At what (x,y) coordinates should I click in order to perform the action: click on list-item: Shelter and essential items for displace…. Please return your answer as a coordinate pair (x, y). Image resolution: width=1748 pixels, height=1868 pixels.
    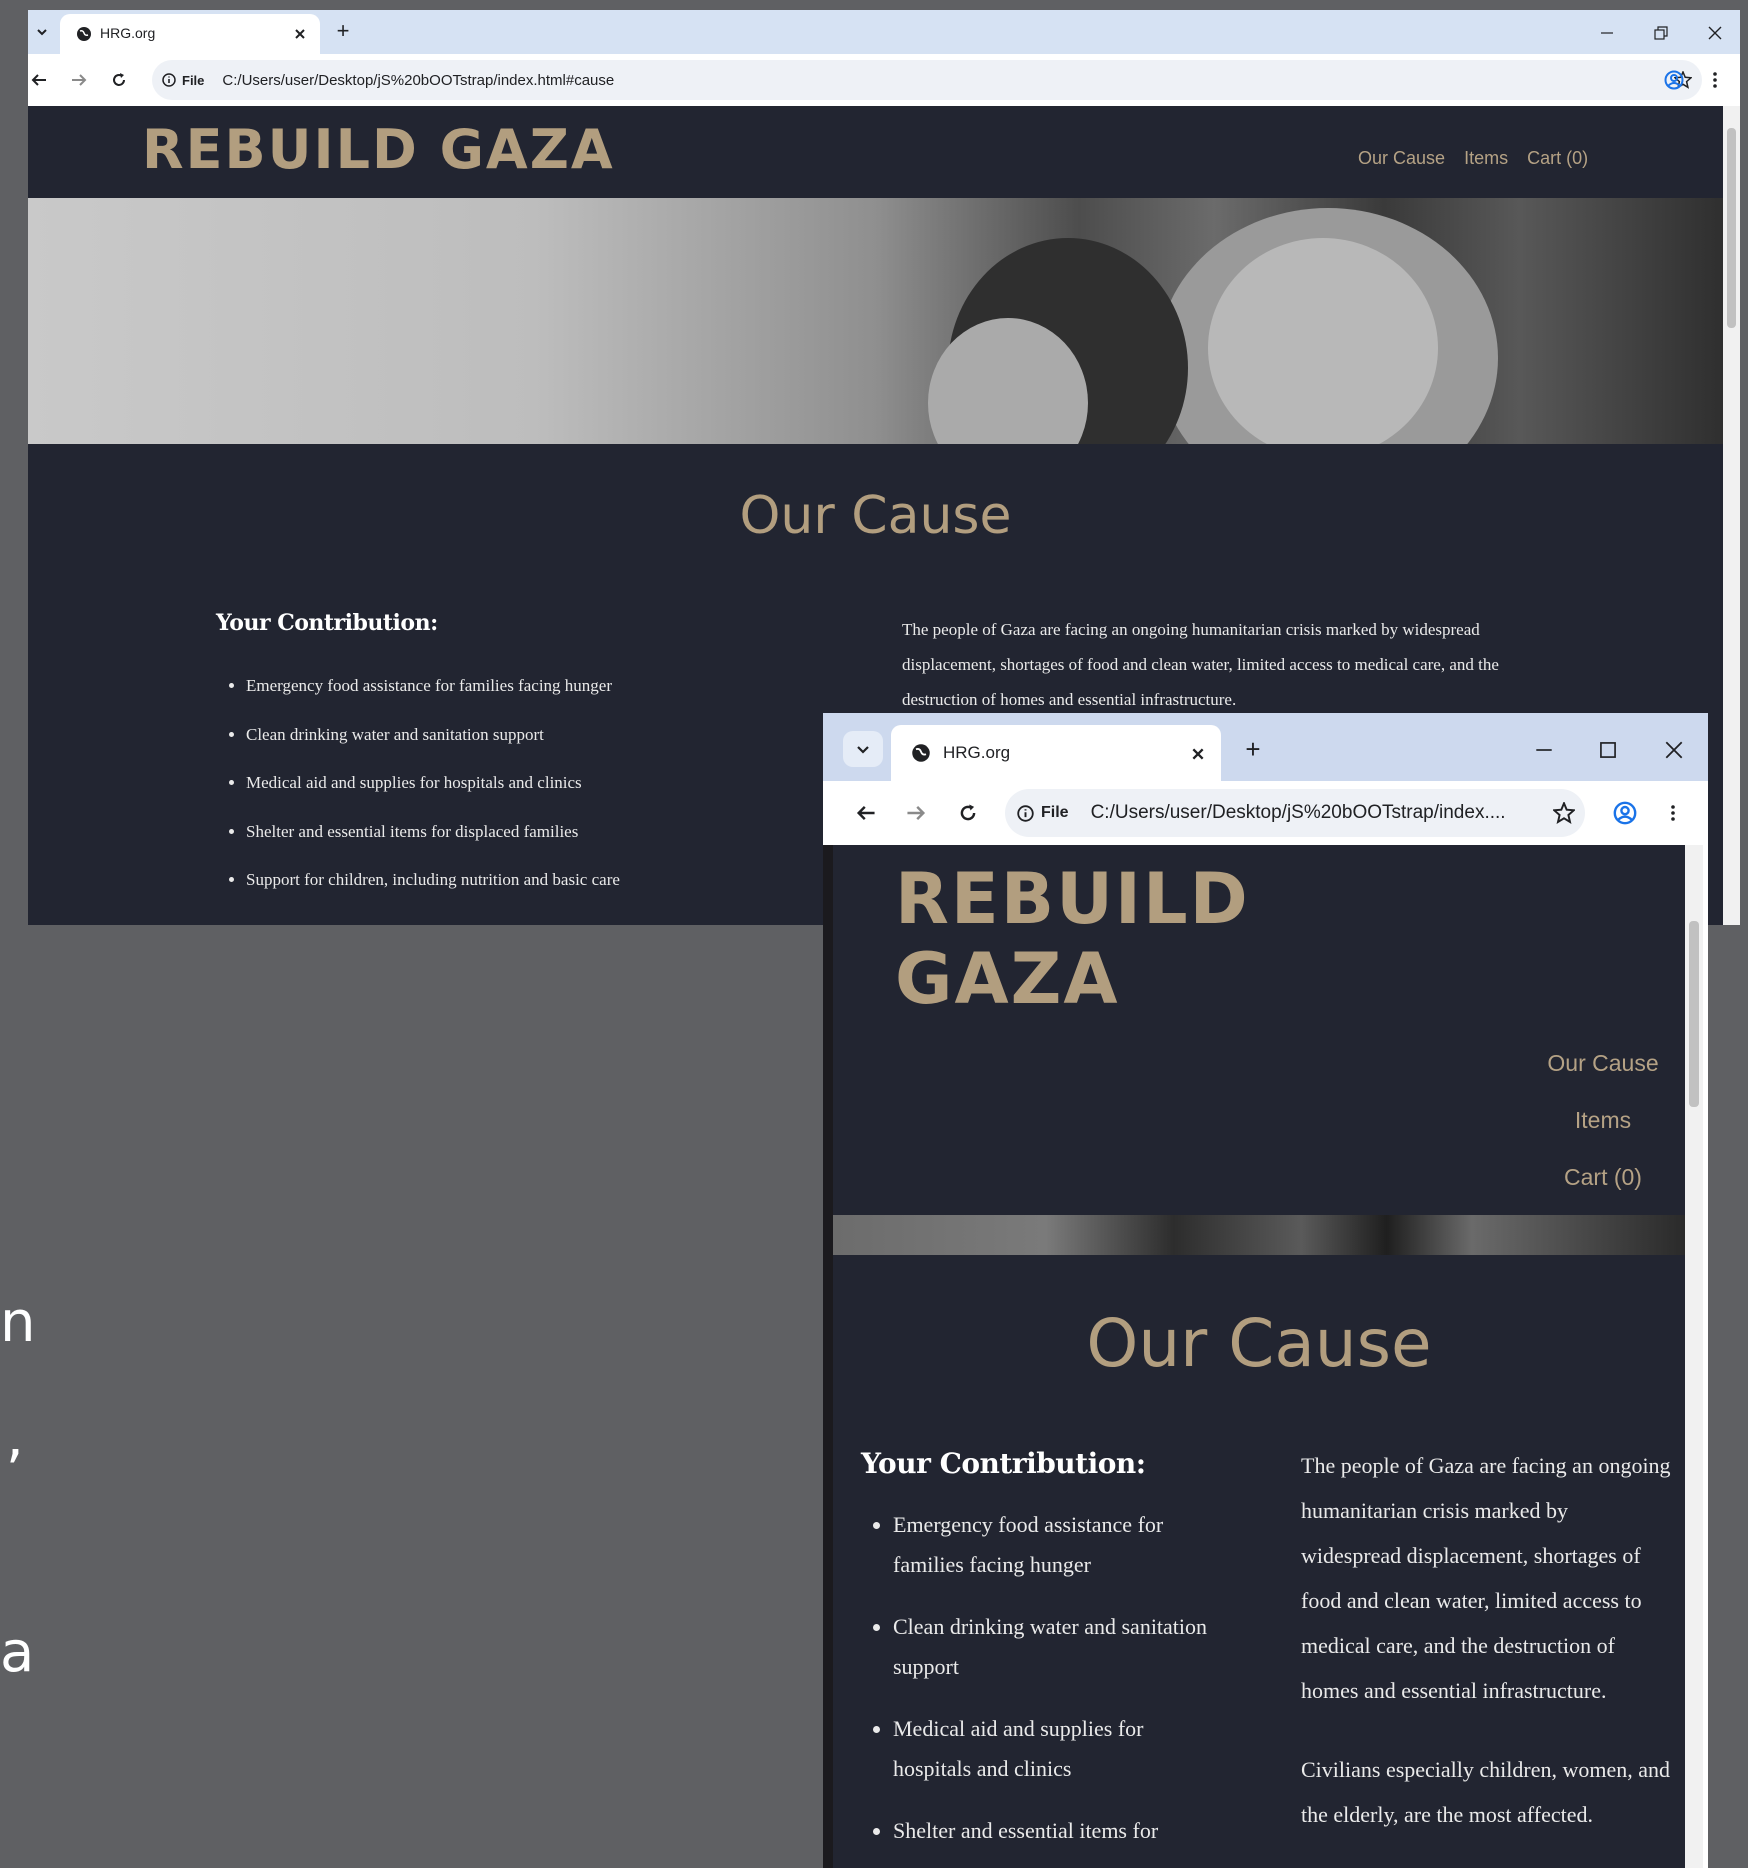
    Looking at the image, I should click on (433, 832).